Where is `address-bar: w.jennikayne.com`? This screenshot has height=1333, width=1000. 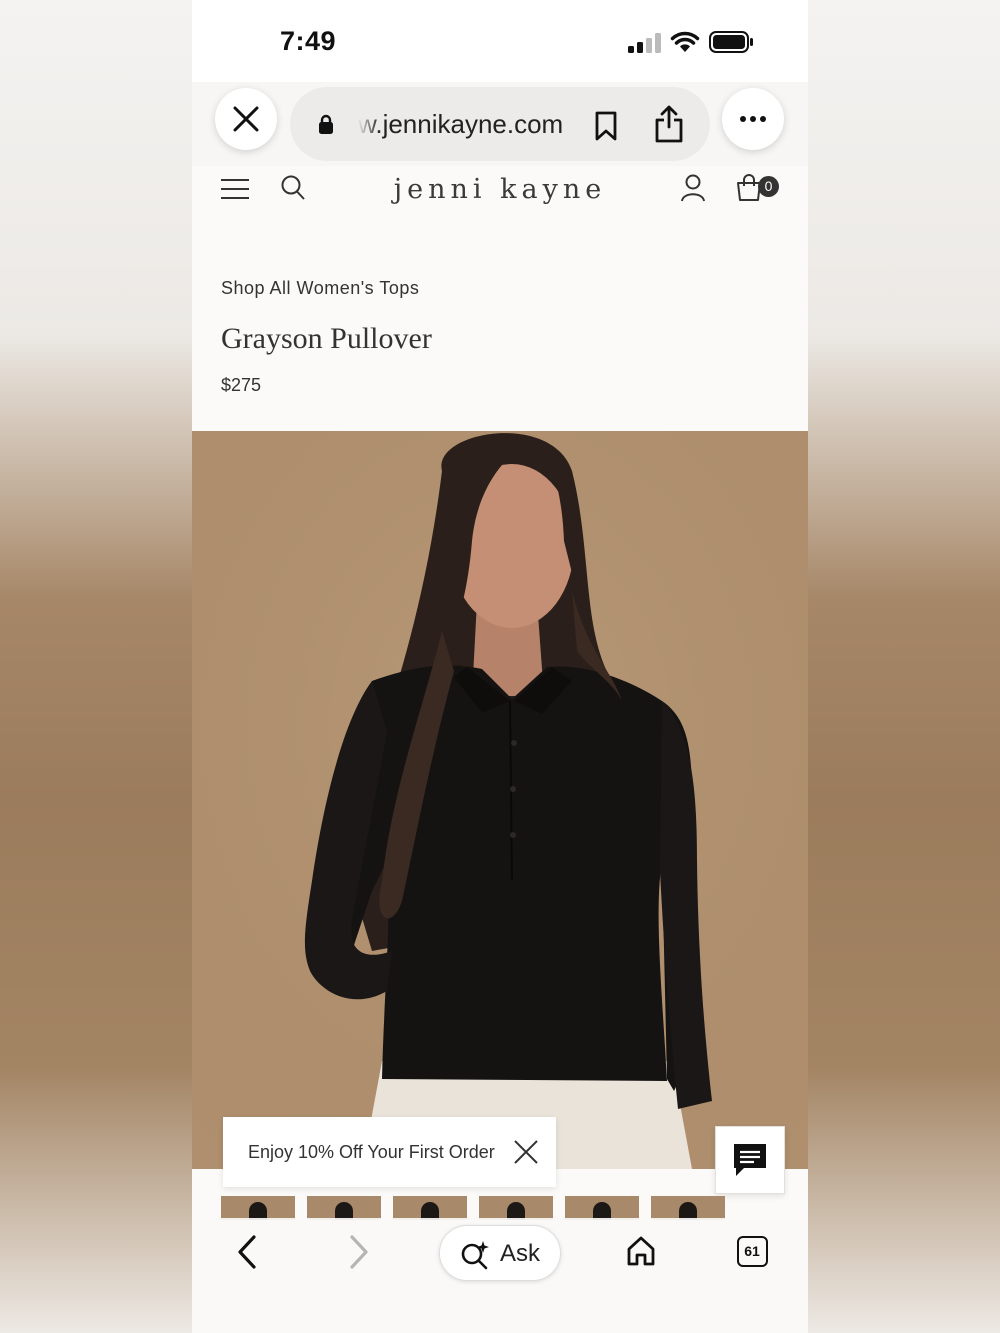
address-bar: w.jennikayne.com is located at coordinates (500, 124).